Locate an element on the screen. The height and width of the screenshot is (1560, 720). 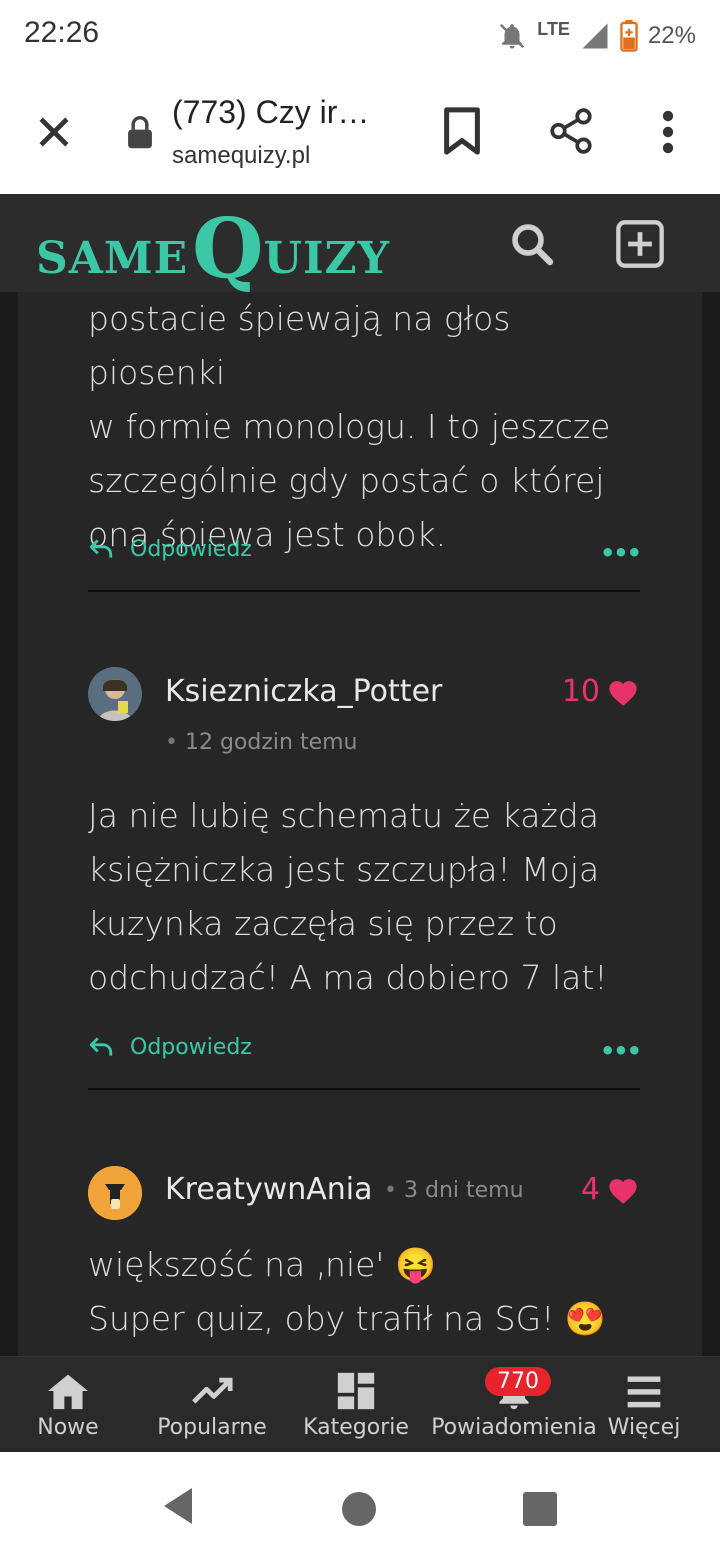
system-navigation-bar is located at coordinates (360, 1506).